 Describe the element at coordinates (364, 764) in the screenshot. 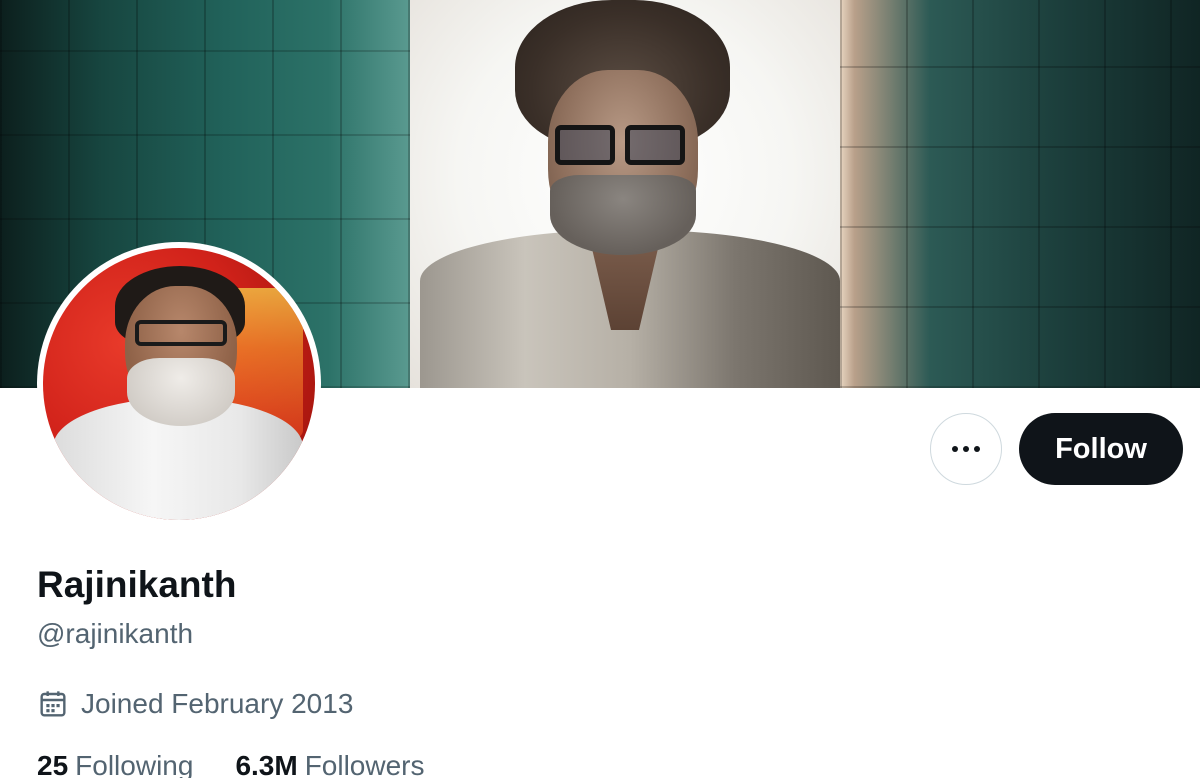

I see `followers-label: Followers` at that location.